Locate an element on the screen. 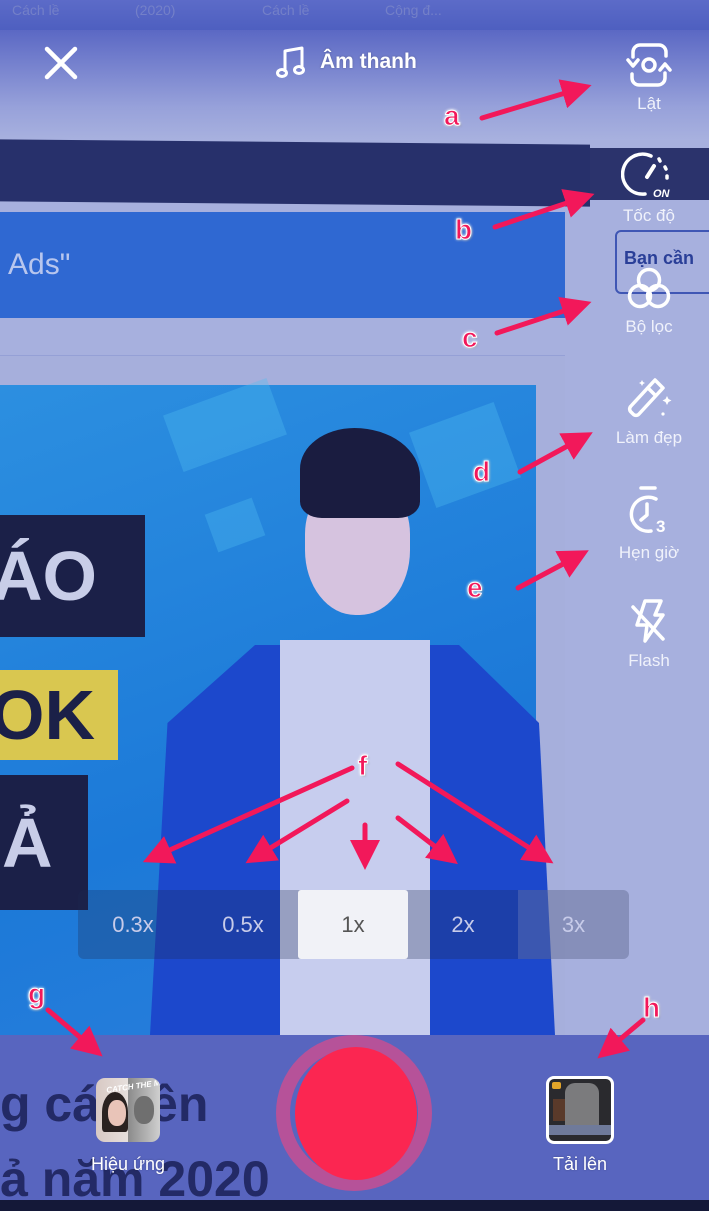 Image resolution: width=709 pixels, height=1211 pixels. timer-badge: 3 is located at coordinates (660, 526).